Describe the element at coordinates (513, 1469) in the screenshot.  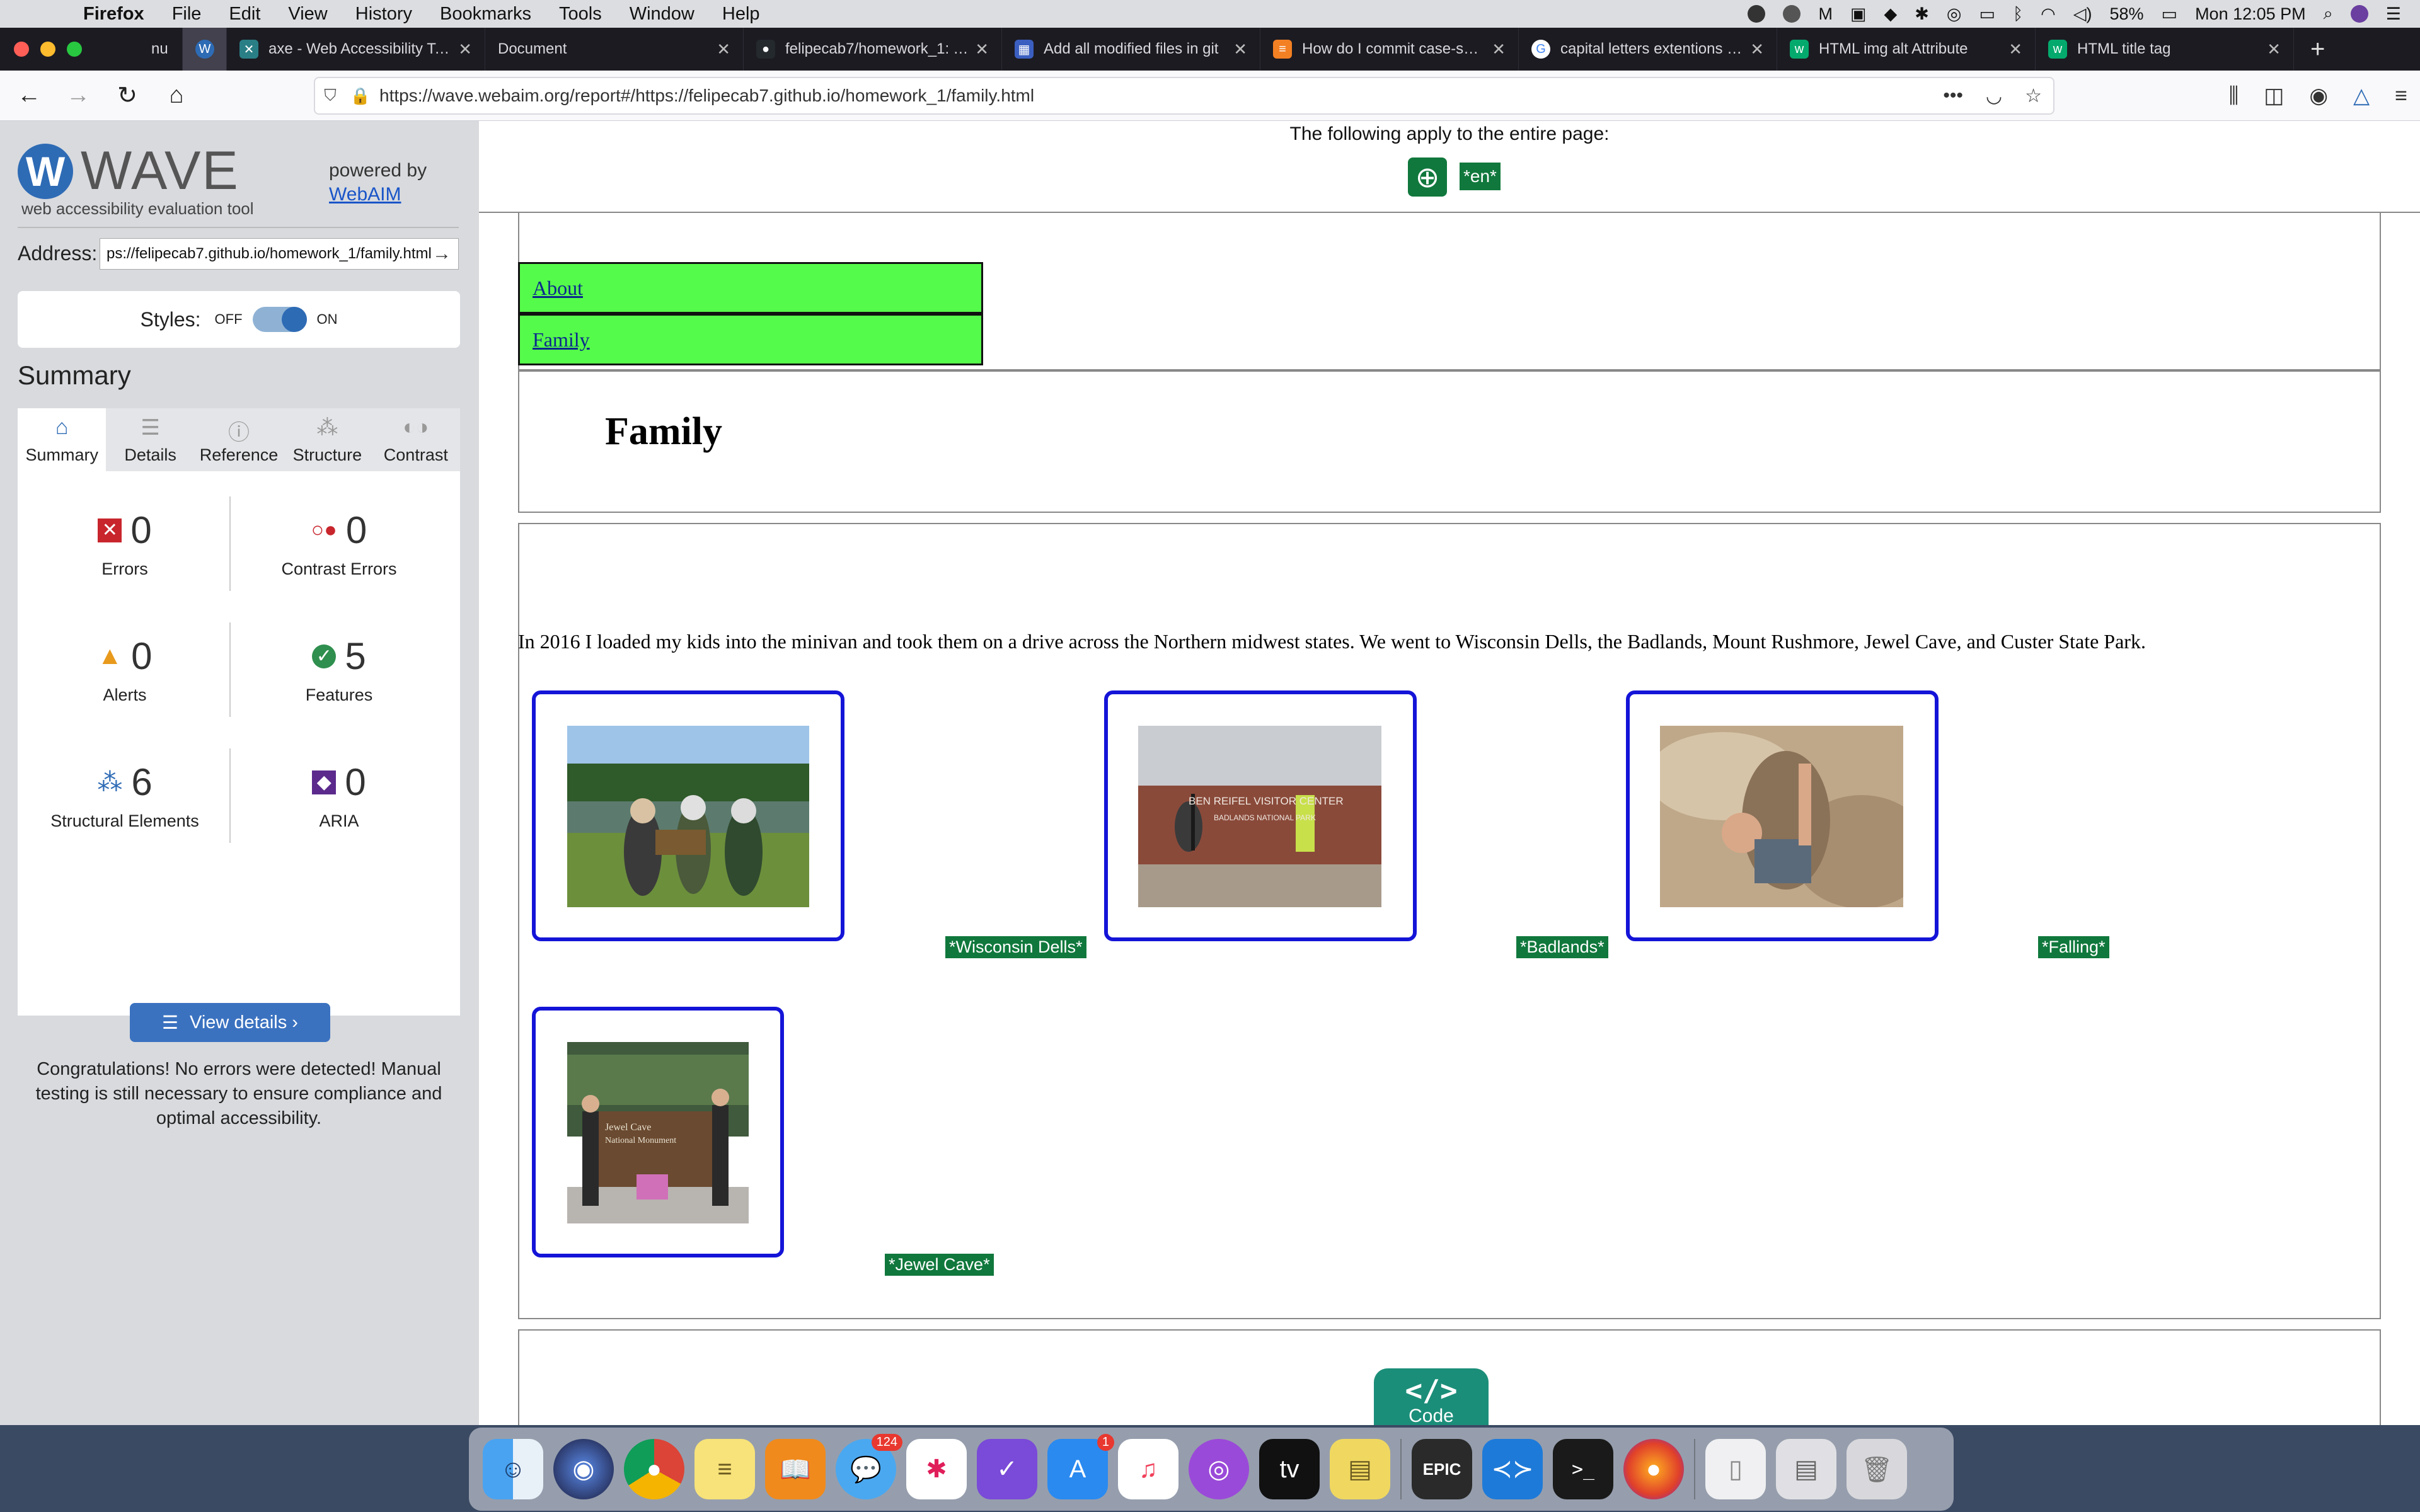
I see `finder-icon: ☺` at that location.